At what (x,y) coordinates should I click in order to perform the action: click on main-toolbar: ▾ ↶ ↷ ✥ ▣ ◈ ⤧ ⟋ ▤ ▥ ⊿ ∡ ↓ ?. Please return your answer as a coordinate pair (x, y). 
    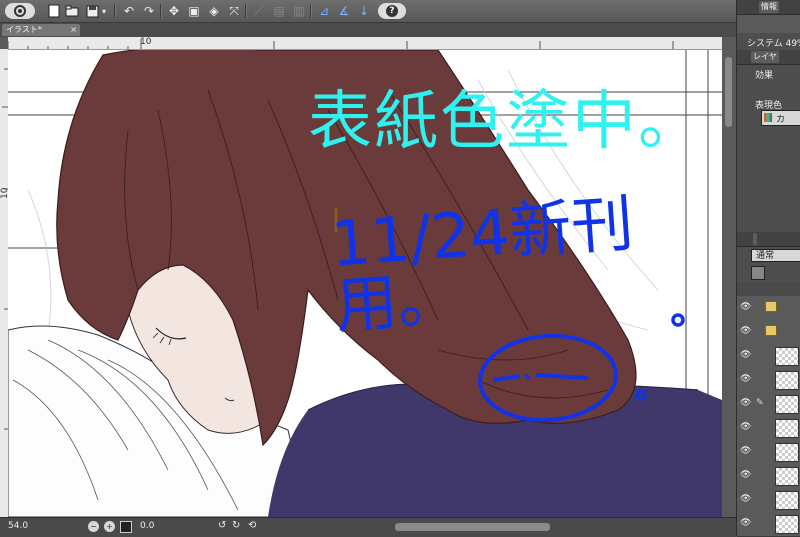
    Looking at the image, I should click on (368, 11).